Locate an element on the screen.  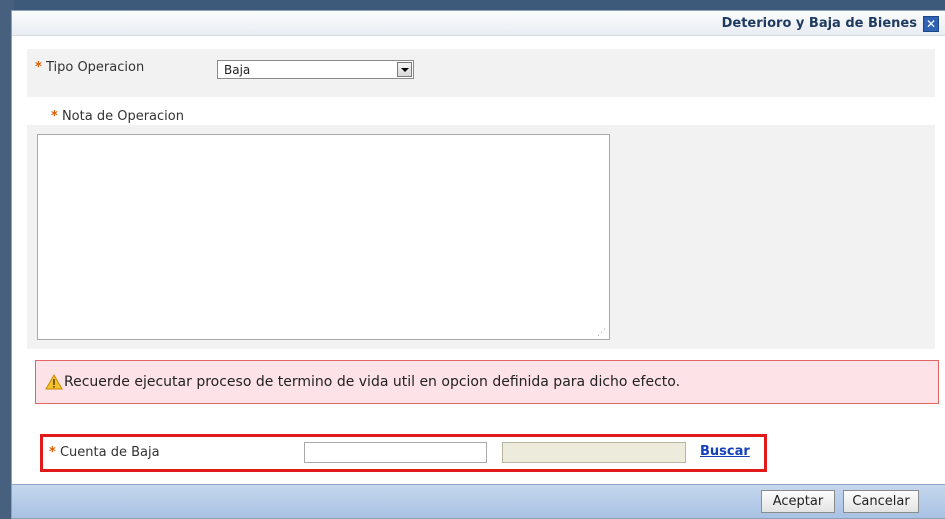
chevron-down-icon is located at coordinates (404, 69).